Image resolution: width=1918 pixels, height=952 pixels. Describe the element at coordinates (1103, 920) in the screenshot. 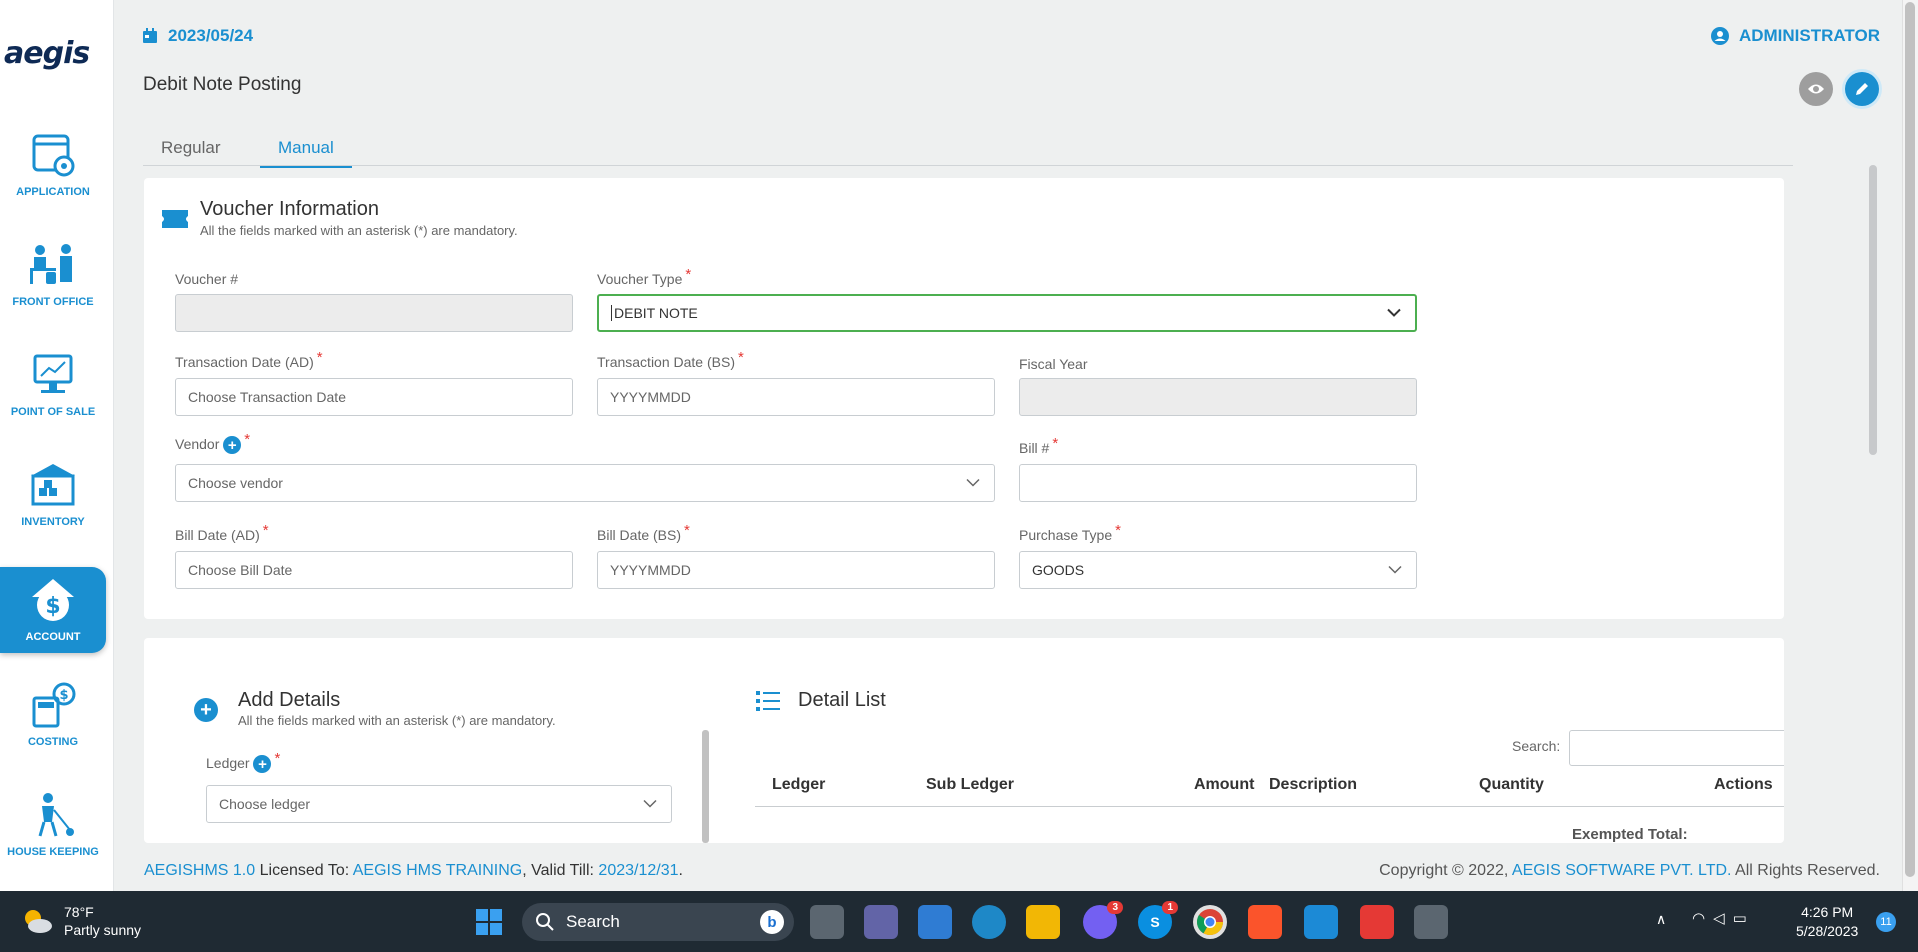

I see `viber-icon: 3` at that location.